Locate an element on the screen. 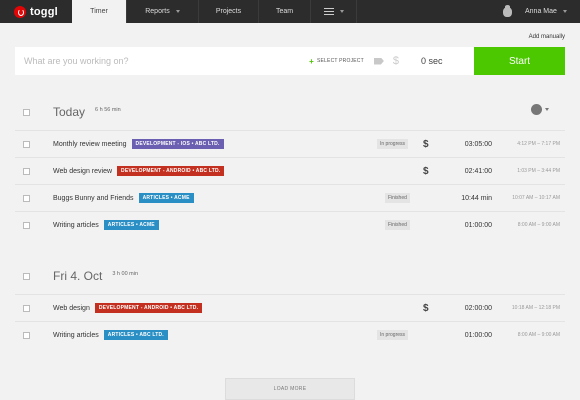  billable-toggle-icon: $ is located at coordinates (396, 61).